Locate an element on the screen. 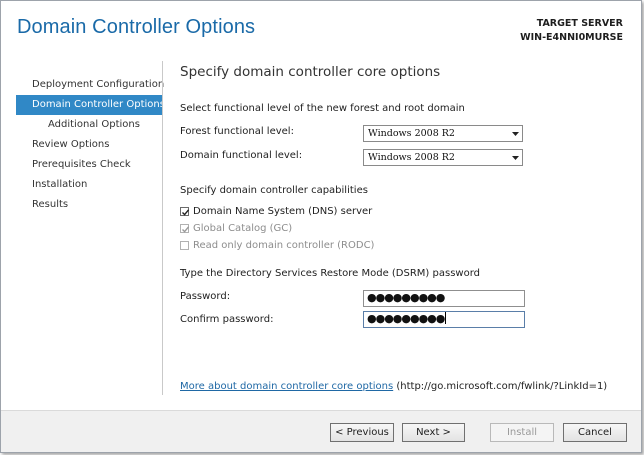  dns-server-checkbox: Domain Name System (DNS) server is located at coordinates (276, 211).